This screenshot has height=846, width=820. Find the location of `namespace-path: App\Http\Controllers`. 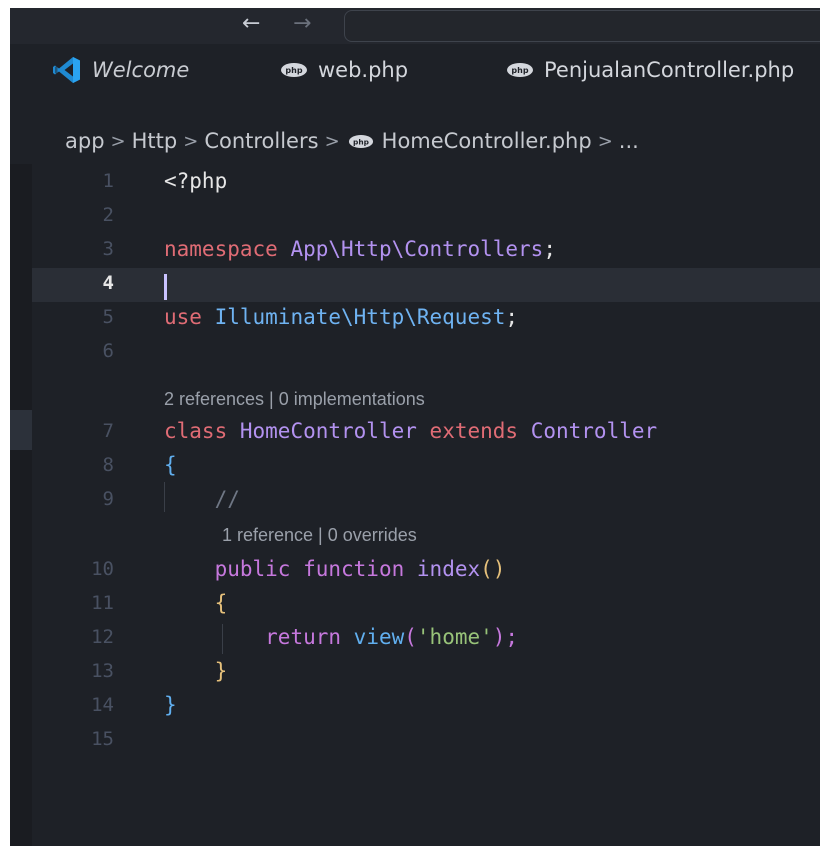

namespace-path: App\Http\Controllers is located at coordinates (417, 249).